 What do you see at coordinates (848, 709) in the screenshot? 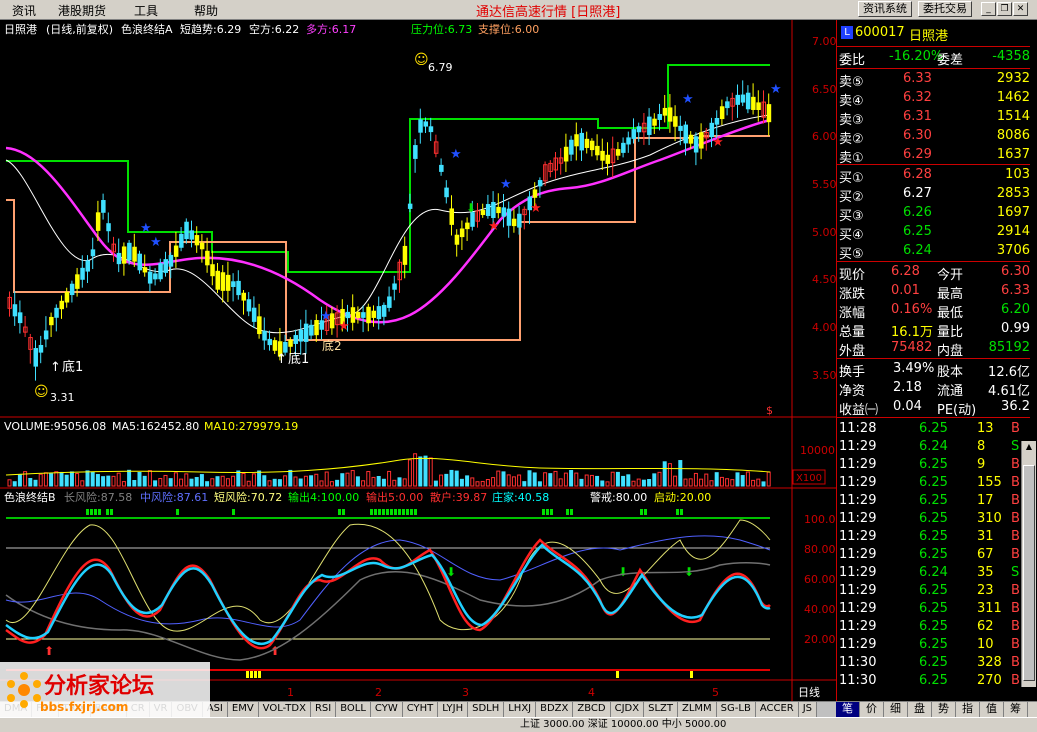
I see `detail-tab: 笔` at bounding box center [848, 709].